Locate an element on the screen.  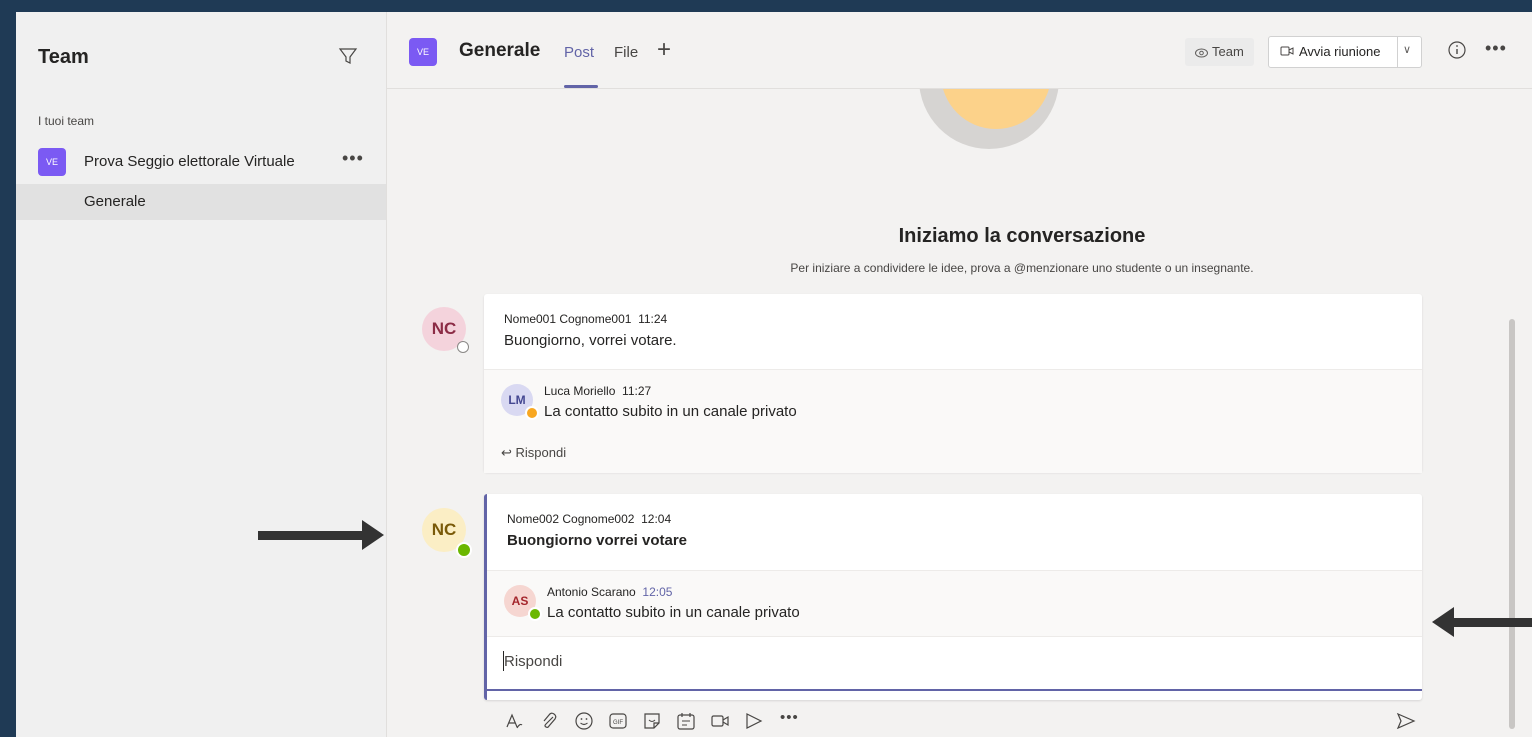
sticker-icon is located at coordinates (652, 721).